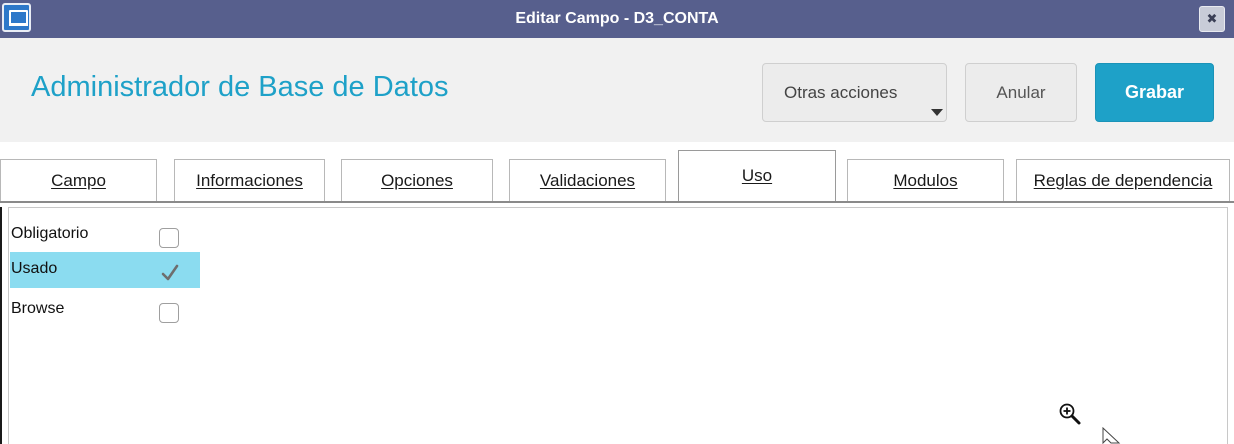 The image size is (1234, 444). I want to click on cancel-button: Anular, so click(1021, 92).